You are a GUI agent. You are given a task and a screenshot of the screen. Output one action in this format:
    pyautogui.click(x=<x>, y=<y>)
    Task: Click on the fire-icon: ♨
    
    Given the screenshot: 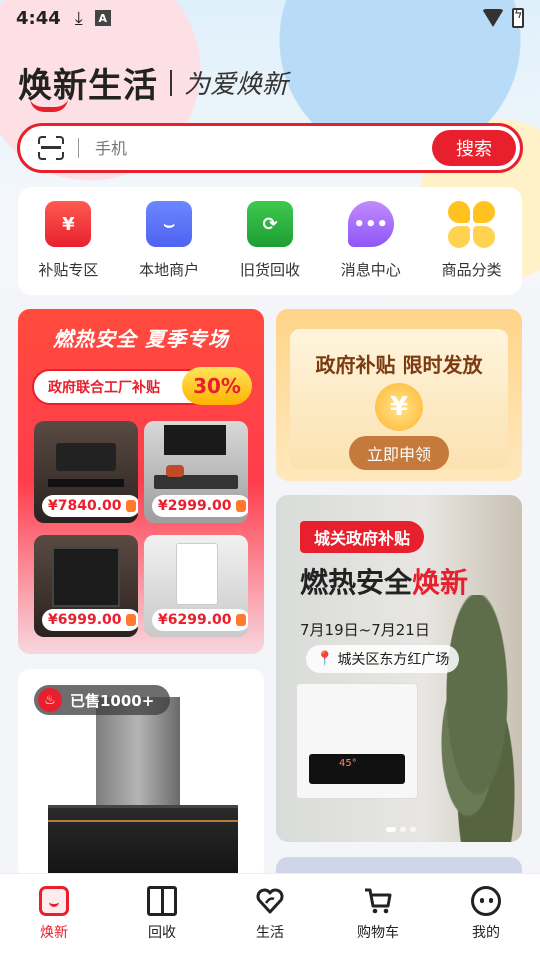 What is the action you would take?
    pyautogui.click(x=50, y=700)
    